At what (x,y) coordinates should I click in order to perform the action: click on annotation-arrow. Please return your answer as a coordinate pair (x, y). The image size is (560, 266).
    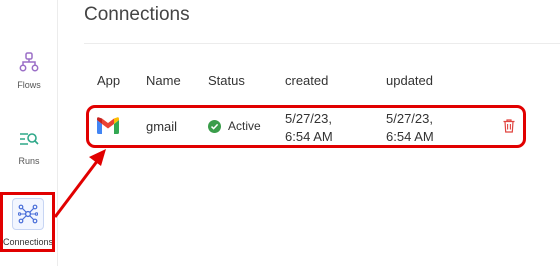
    Looking at the image, I should click on (79, 183).